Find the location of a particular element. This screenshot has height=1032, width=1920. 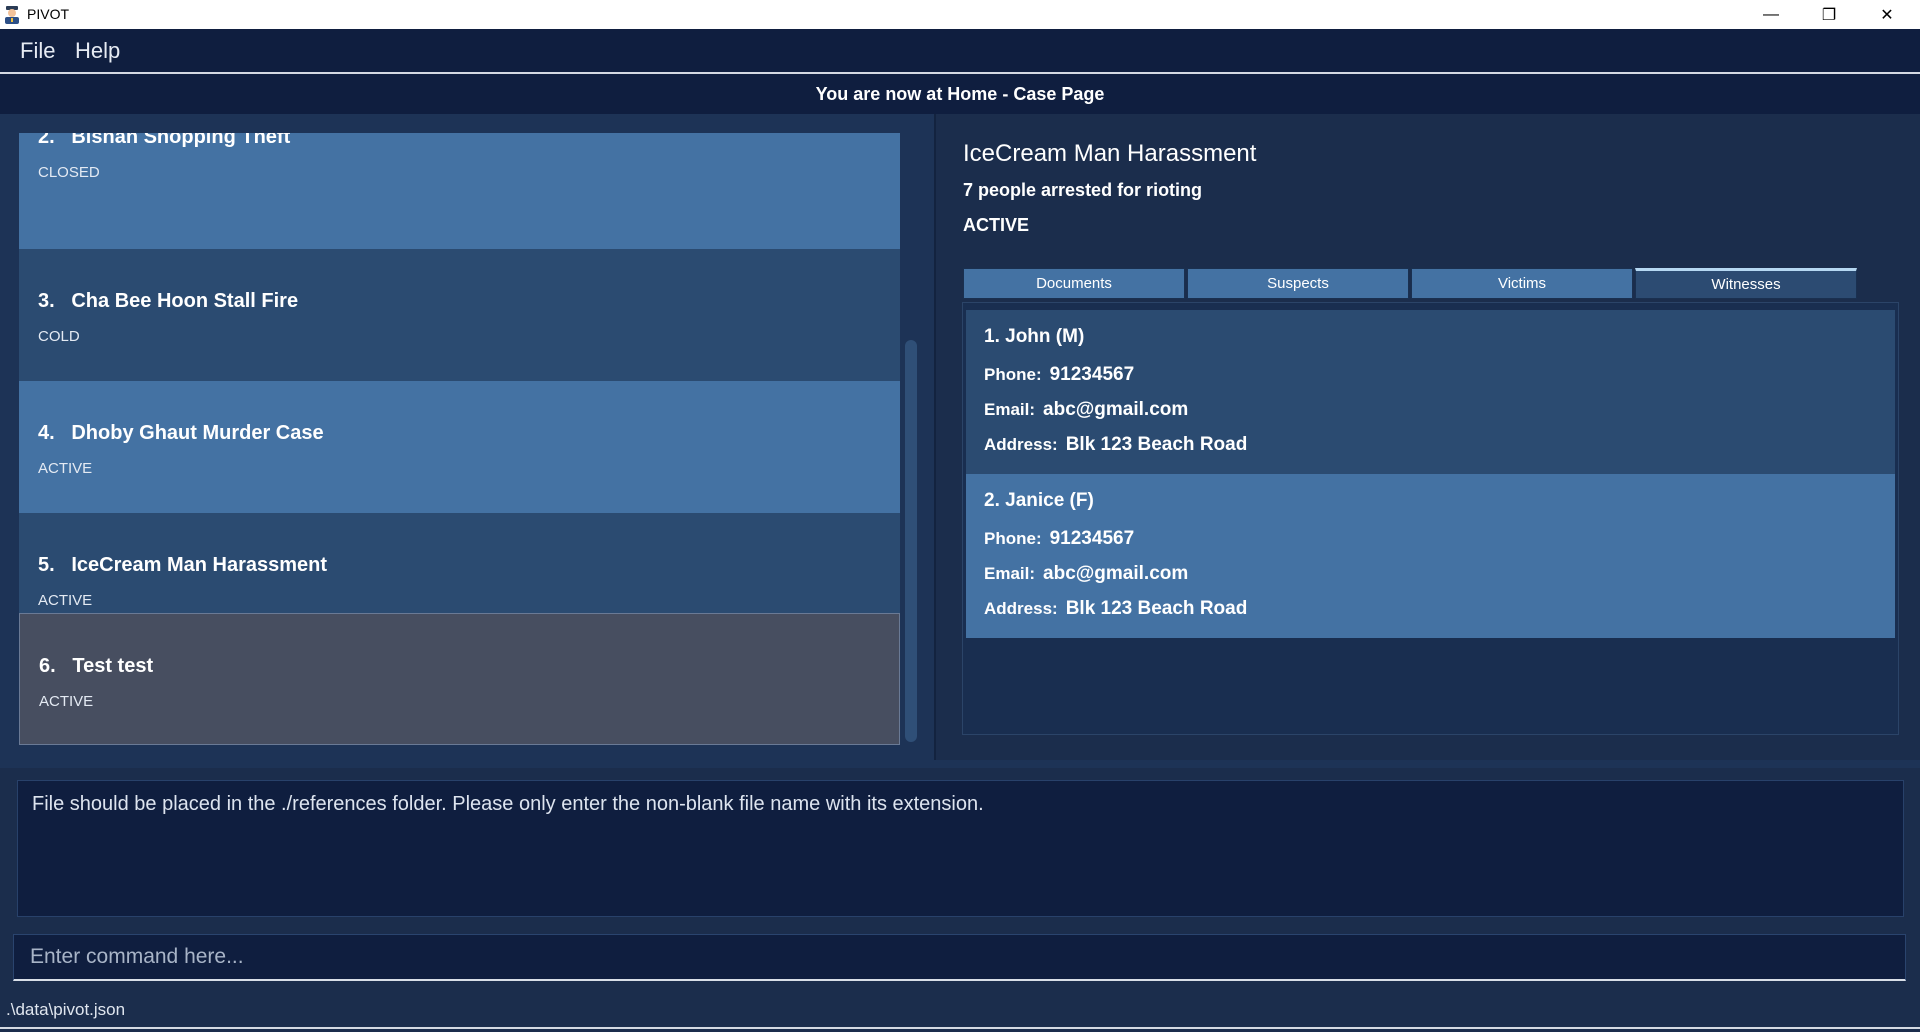

menu-bar: File Help is located at coordinates (960, 51).